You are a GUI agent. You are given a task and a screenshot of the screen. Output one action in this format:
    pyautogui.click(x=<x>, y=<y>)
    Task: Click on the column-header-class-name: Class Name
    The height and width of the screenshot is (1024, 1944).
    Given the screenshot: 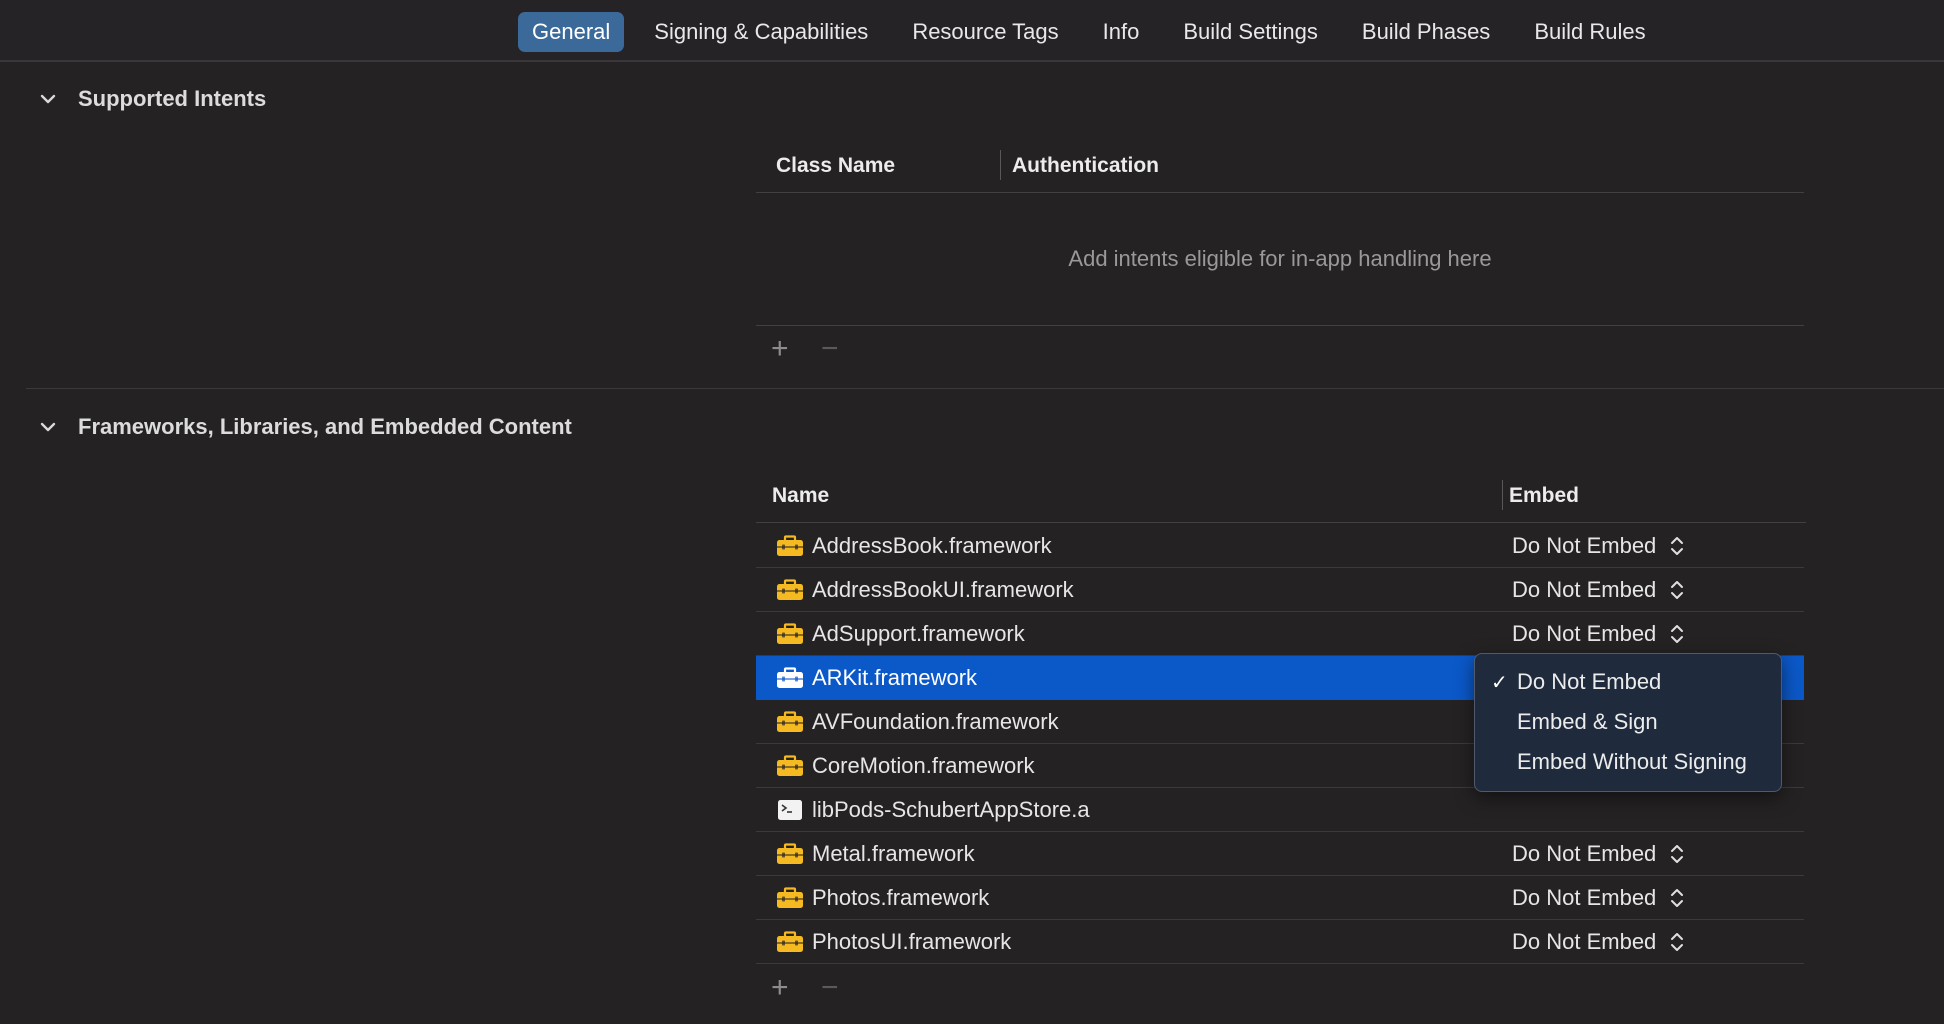 What is the action you would take?
    pyautogui.click(x=835, y=166)
    